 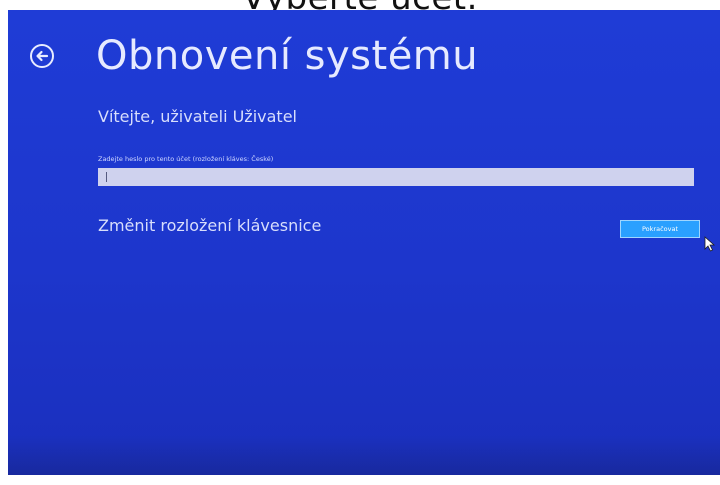 What do you see at coordinates (106, 177) in the screenshot?
I see `text-caret` at bounding box center [106, 177].